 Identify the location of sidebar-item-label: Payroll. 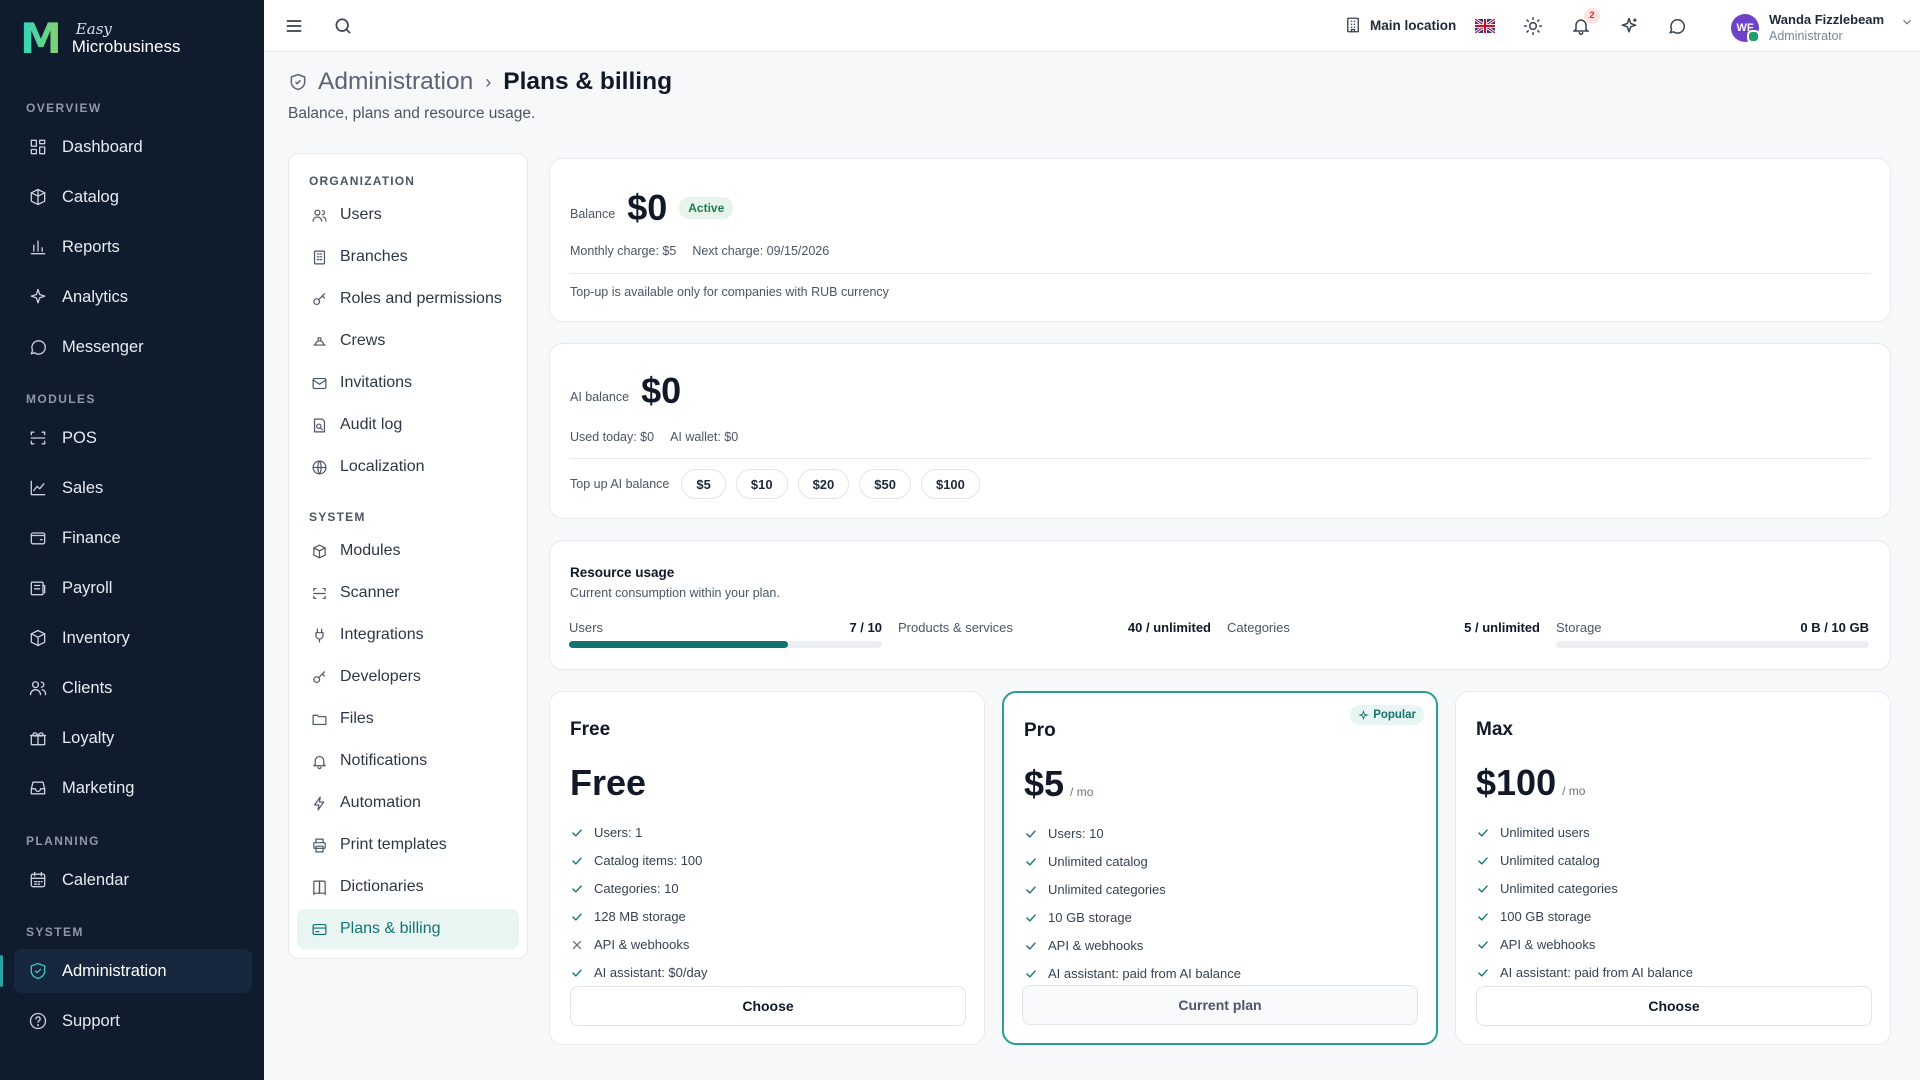
(87, 587).